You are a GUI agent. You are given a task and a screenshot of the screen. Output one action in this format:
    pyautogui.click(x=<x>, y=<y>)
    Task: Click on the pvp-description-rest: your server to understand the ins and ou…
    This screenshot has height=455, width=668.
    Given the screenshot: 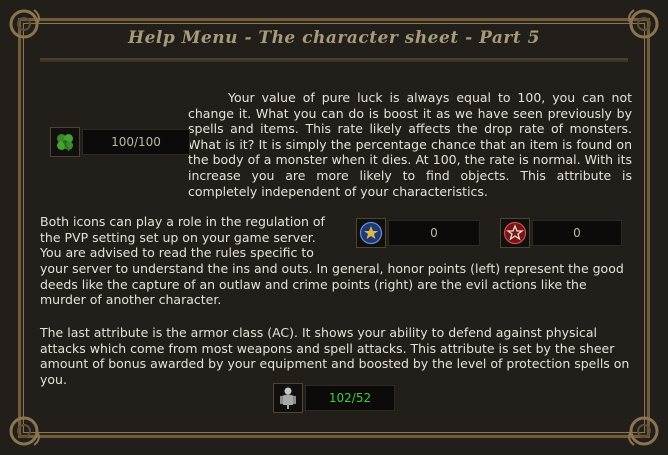 What is the action you would take?
    pyautogui.click(x=332, y=284)
    